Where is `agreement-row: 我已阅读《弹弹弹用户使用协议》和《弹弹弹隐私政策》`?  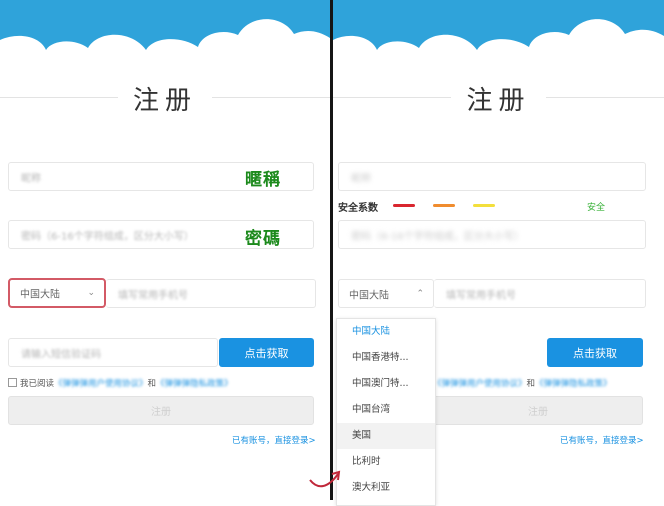 agreement-row: 我已阅读《弹弹弹用户使用协议》和《弹弹弹隐私政策》 is located at coordinates (120, 383).